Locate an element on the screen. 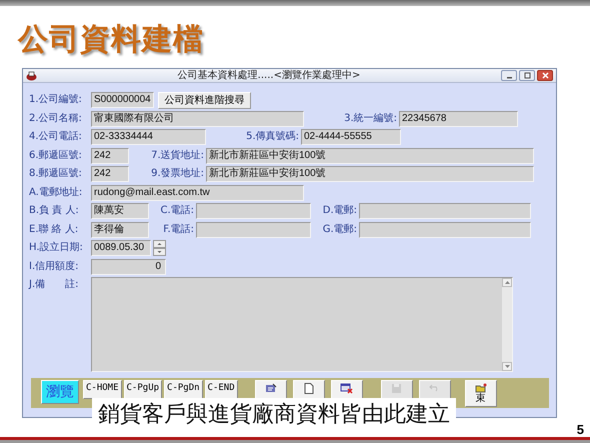 This screenshot has height=443, width=590. field-label: 3.統一編號: is located at coordinates (370, 119).